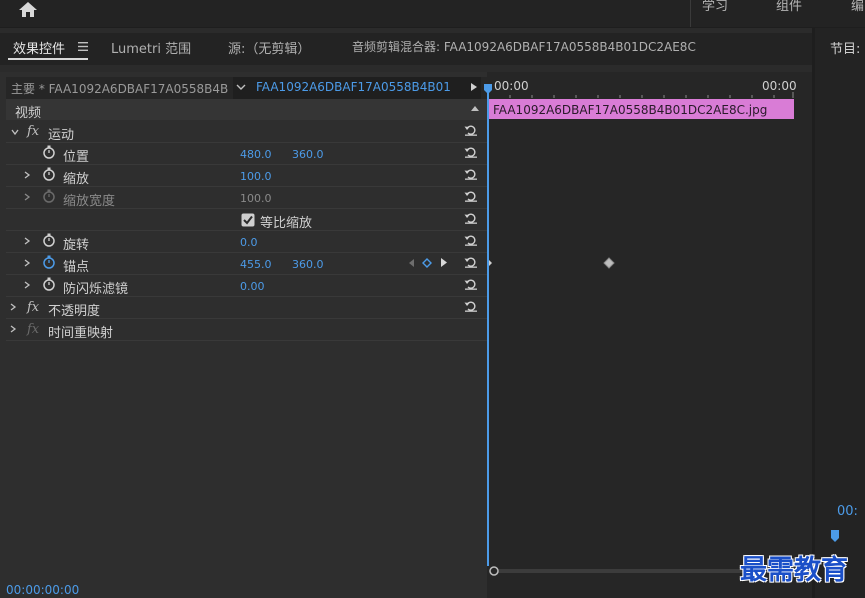 The height and width of the screenshot is (598, 865). What do you see at coordinates (246, 132) in the screenshot?
I see `motion-row` at bounding box center [246, 132].